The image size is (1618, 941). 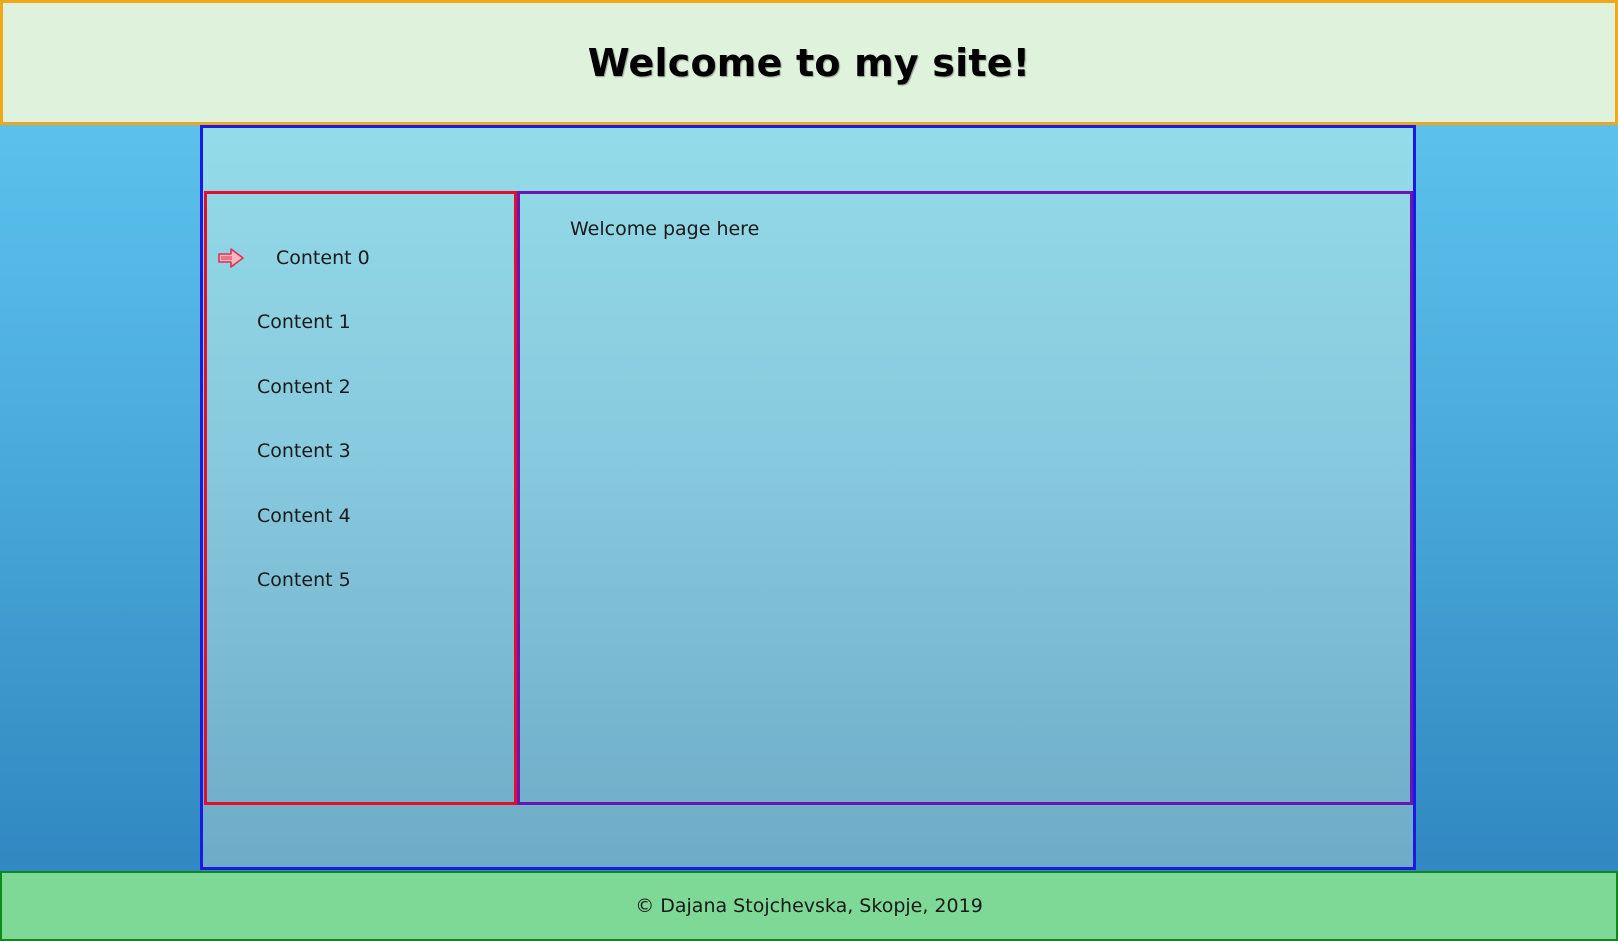 I want to click on site-header: Welcome to my site!, so click(x=809, y=62).